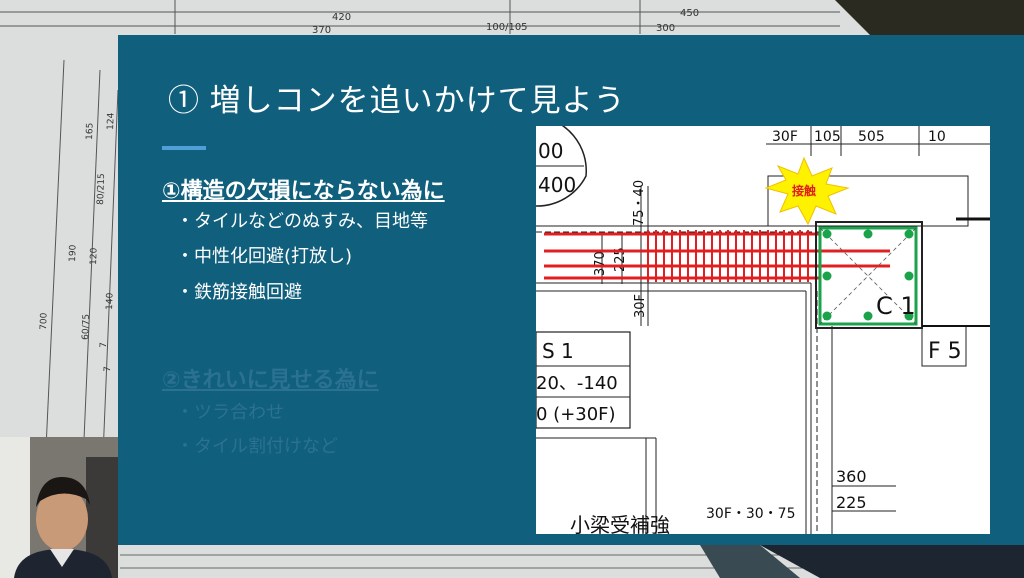  Describe the element at coordinates (751, 514) in the screenshot. I see `bottom-dim-30f: 30F・30・75` at that location.